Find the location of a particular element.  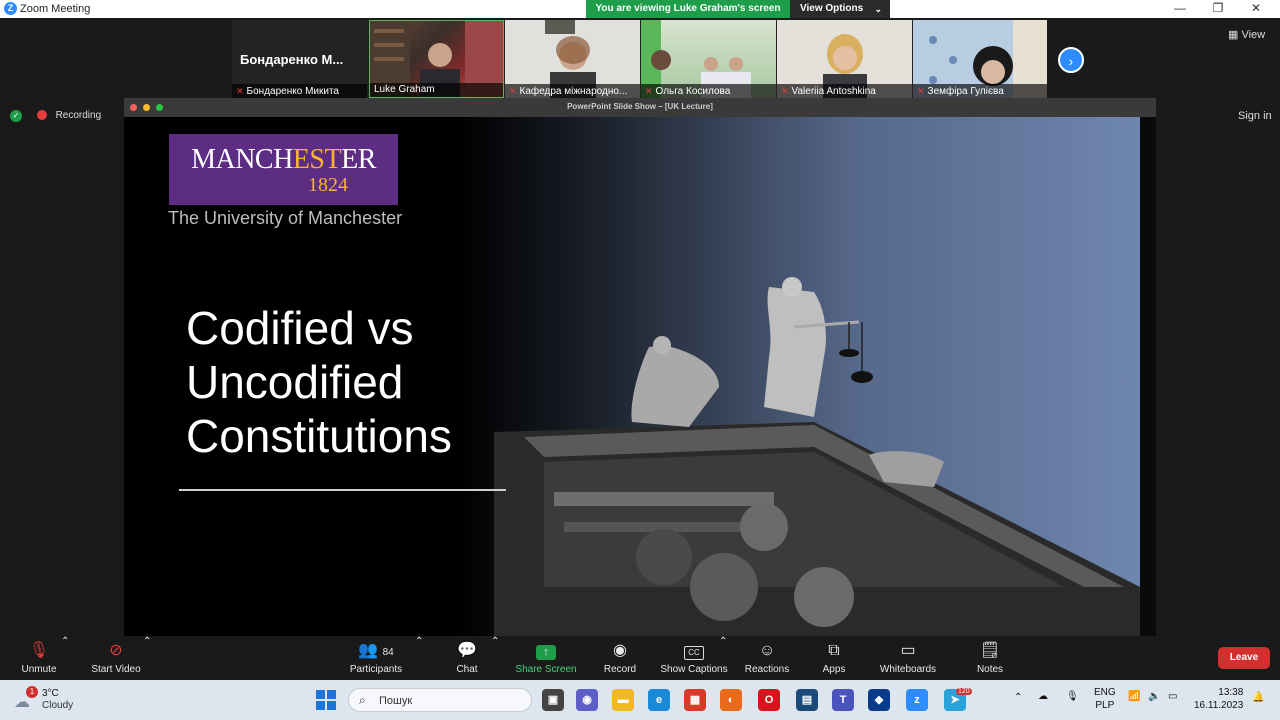

zoom-logo-icon: Z is located at coordinates (10, 8).